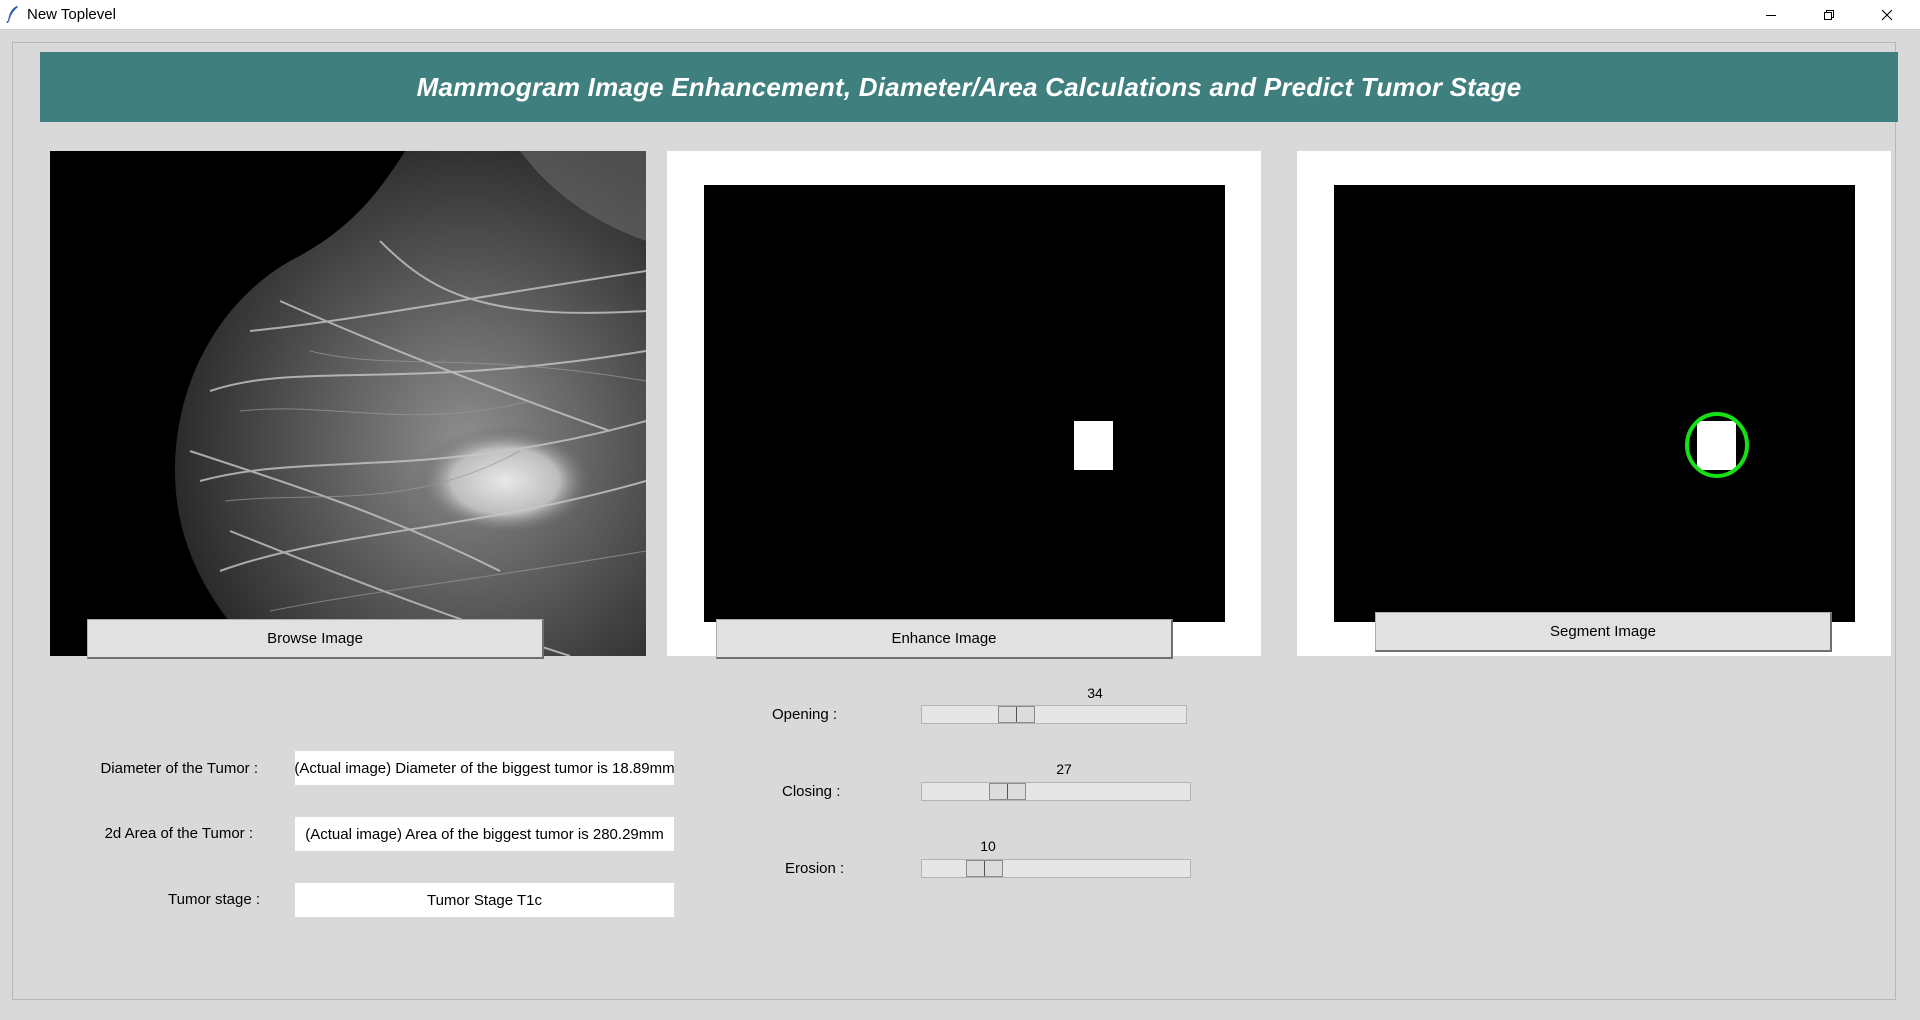 This screenshot has width=1920, height=1020. I want to click on opening-value: 34, so click(1095, 693).